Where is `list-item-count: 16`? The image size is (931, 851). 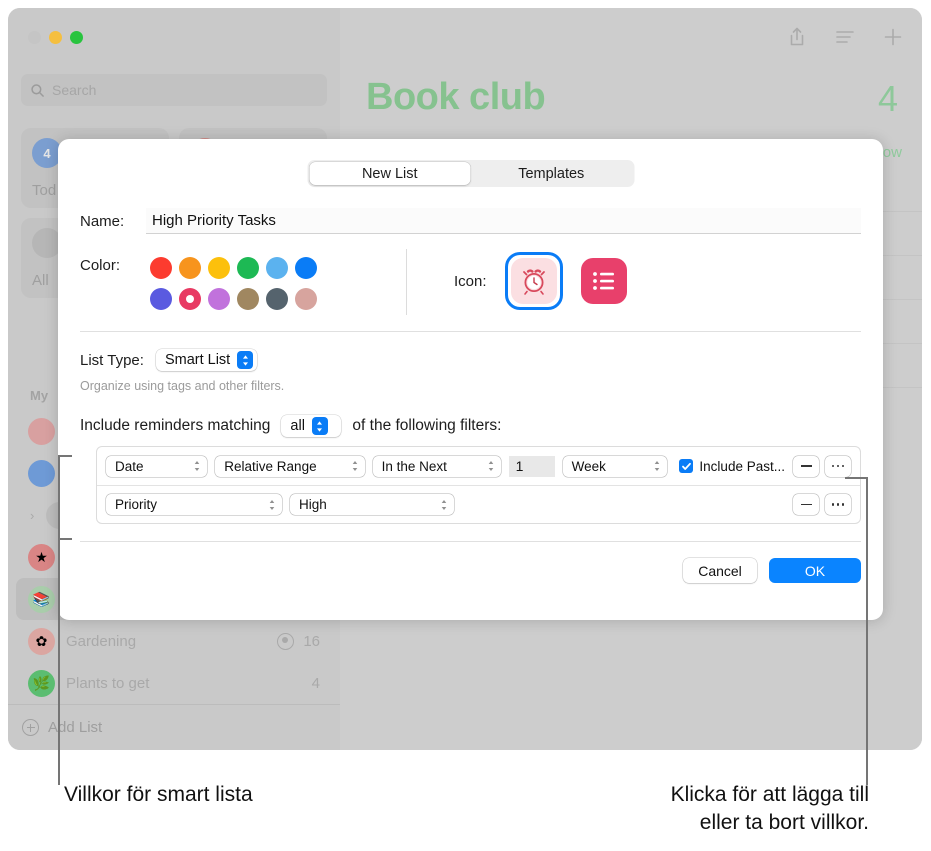
list-item-count: 16 is located at coordinates (311, 641).